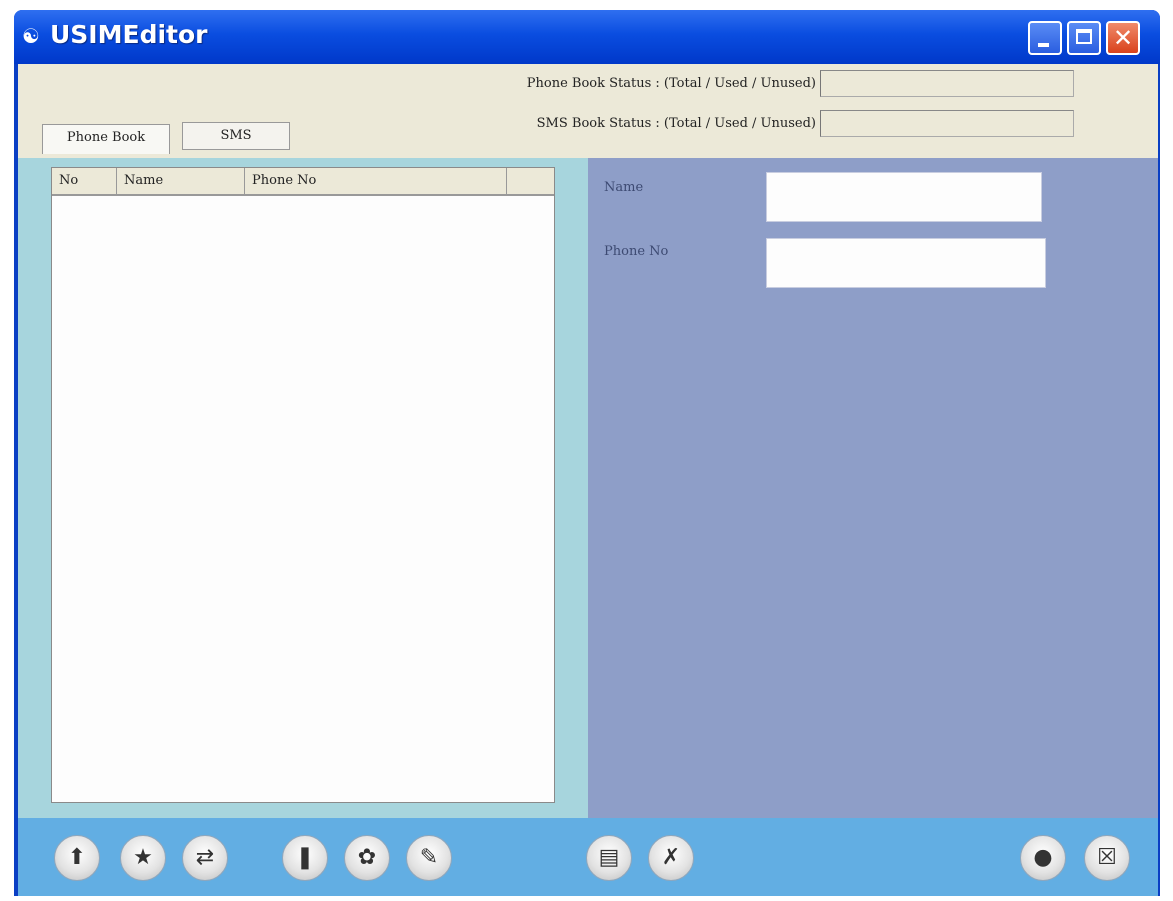 Image resolution: width=1173 pixels, height=901 pixels. What do you see at coordinates (906, 263) in the screenshot?
I see `phone-no-field` at bounding box center [906, 263].